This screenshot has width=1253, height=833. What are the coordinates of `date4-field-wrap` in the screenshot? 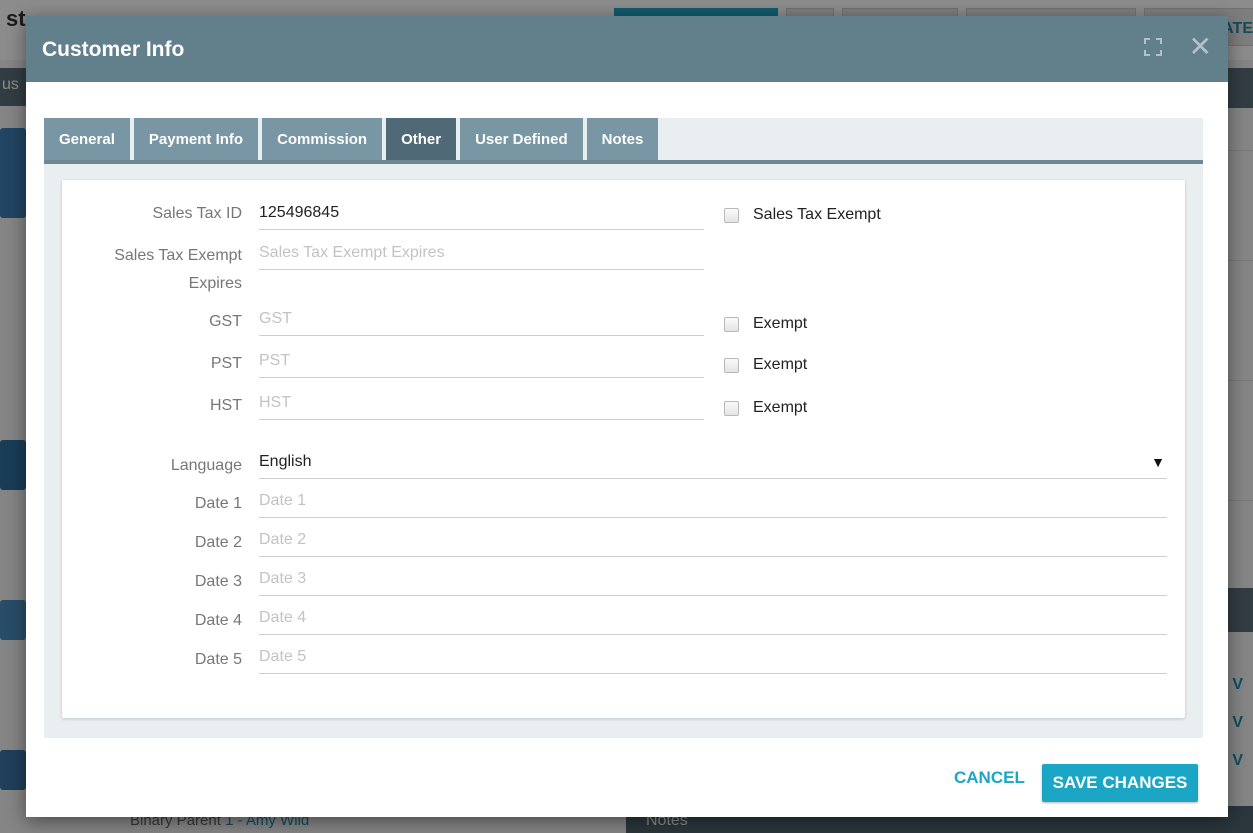 It's located at (713, 619).